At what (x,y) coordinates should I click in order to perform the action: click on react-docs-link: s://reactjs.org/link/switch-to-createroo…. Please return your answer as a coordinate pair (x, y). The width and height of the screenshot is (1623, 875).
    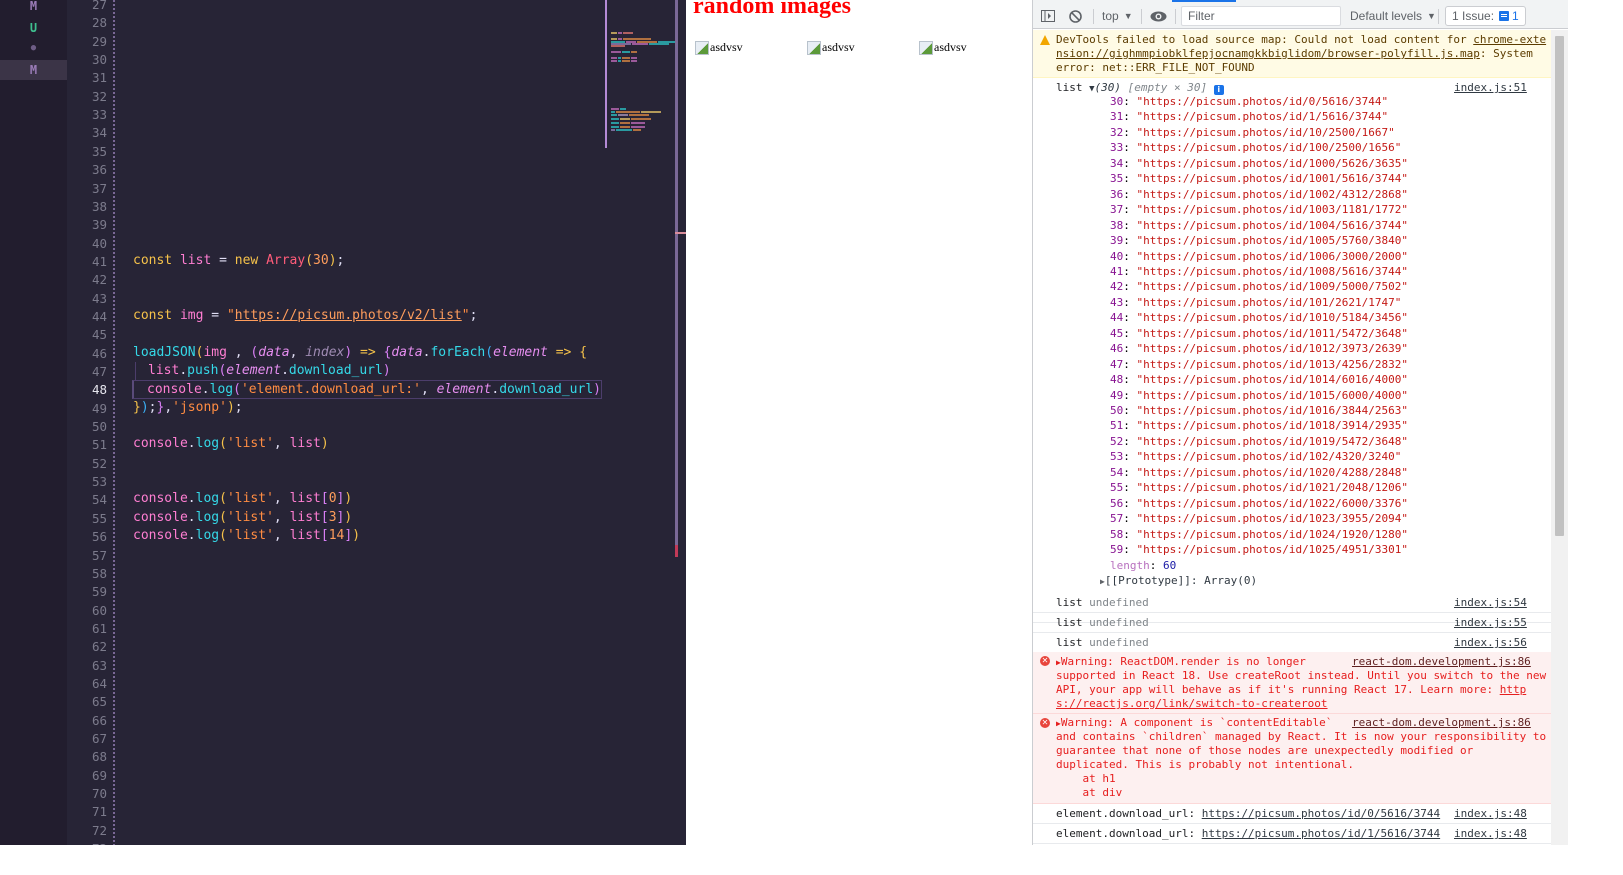
    Looking at the image, I should click on (1192, 704).